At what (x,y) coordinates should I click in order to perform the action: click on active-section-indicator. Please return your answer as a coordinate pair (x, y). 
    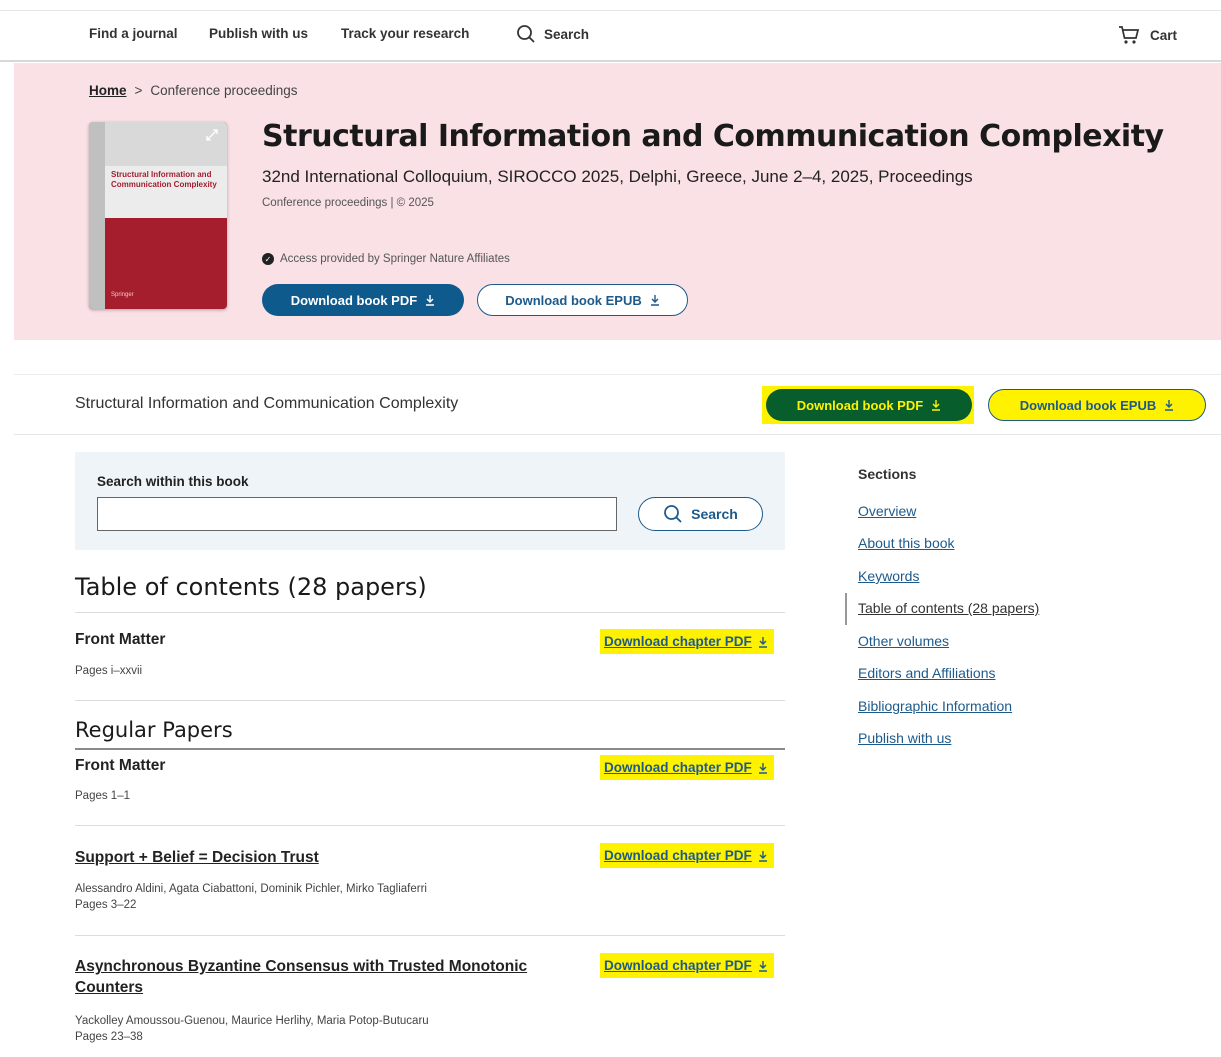
    Looking at the image, I should click on (846, 609).